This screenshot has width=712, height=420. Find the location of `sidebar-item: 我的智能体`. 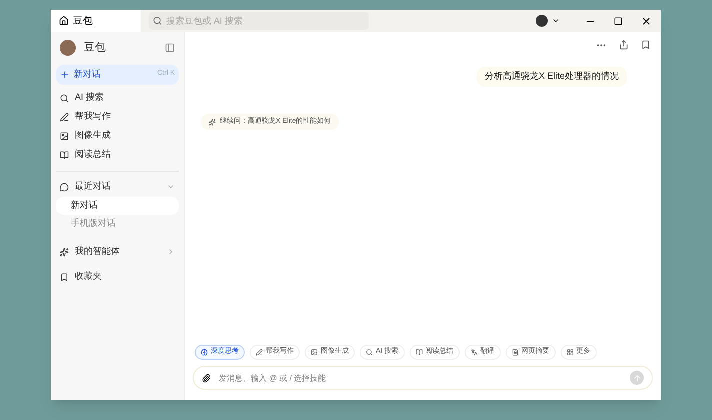

sidebar-item: 我的智能体 is located at coordinates (117, 252).